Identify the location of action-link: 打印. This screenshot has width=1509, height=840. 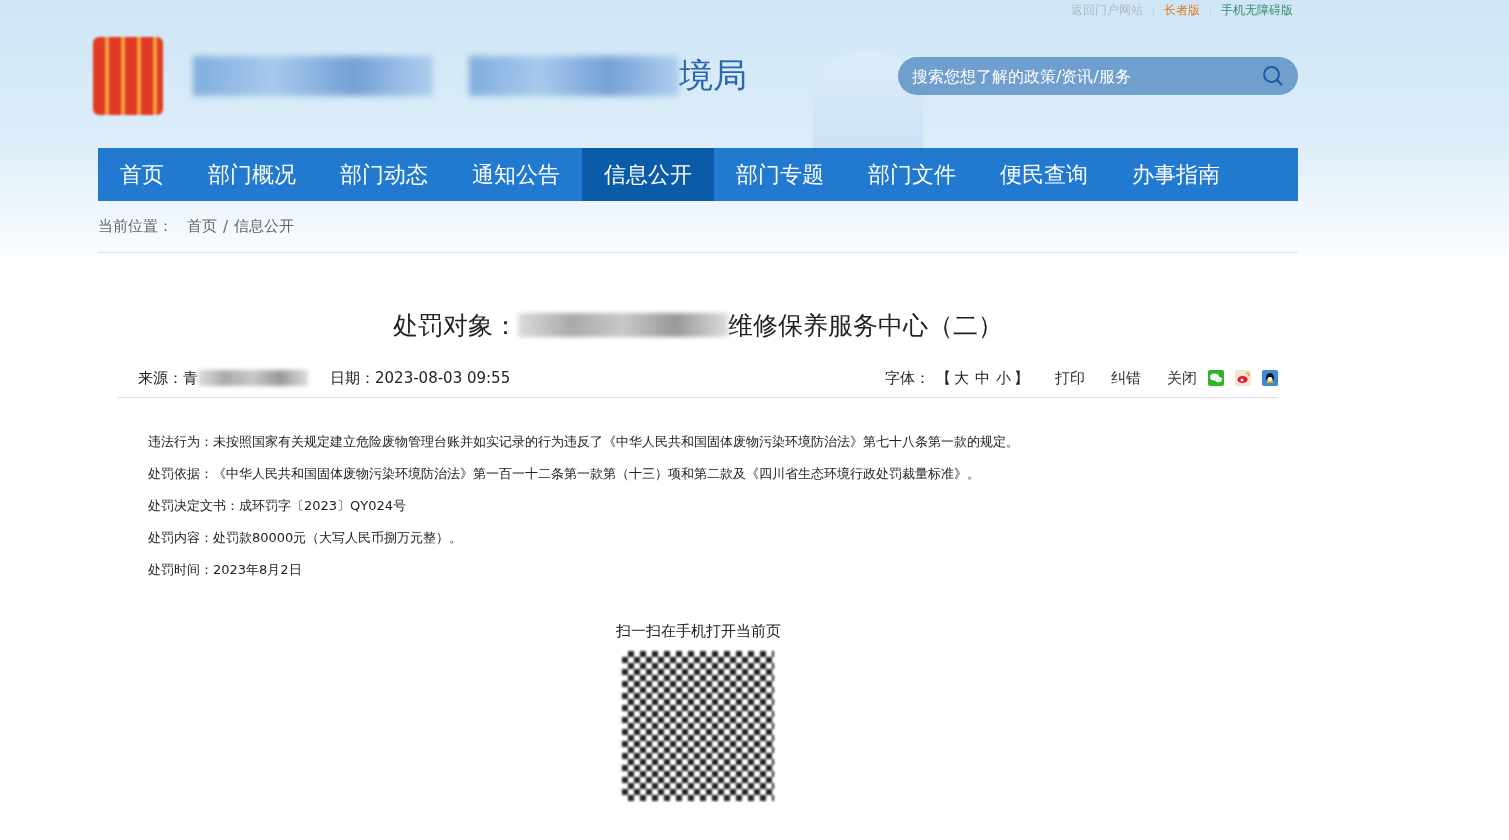
(1070, 378).